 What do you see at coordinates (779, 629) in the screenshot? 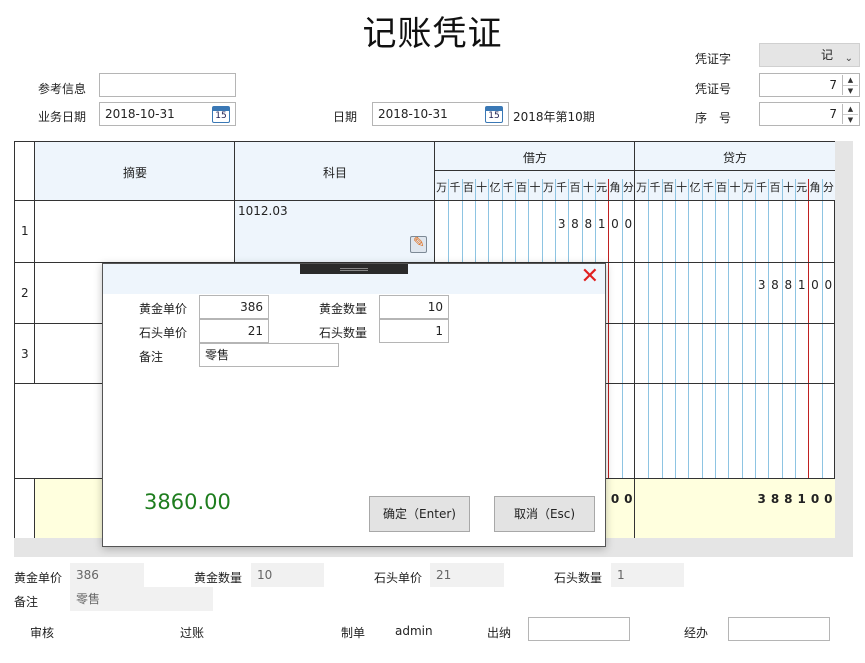
I see `handler-input` at bounding box center [779, 629].